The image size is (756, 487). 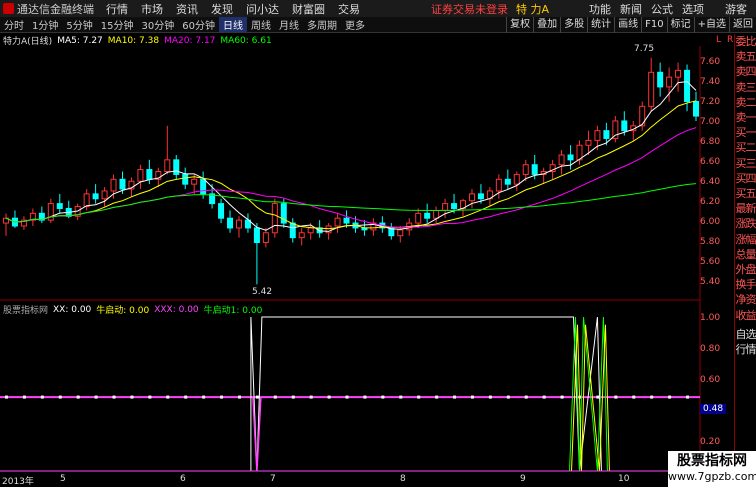 I want to click on add-watchlist-button: +自选, so click(x=711, y=25).